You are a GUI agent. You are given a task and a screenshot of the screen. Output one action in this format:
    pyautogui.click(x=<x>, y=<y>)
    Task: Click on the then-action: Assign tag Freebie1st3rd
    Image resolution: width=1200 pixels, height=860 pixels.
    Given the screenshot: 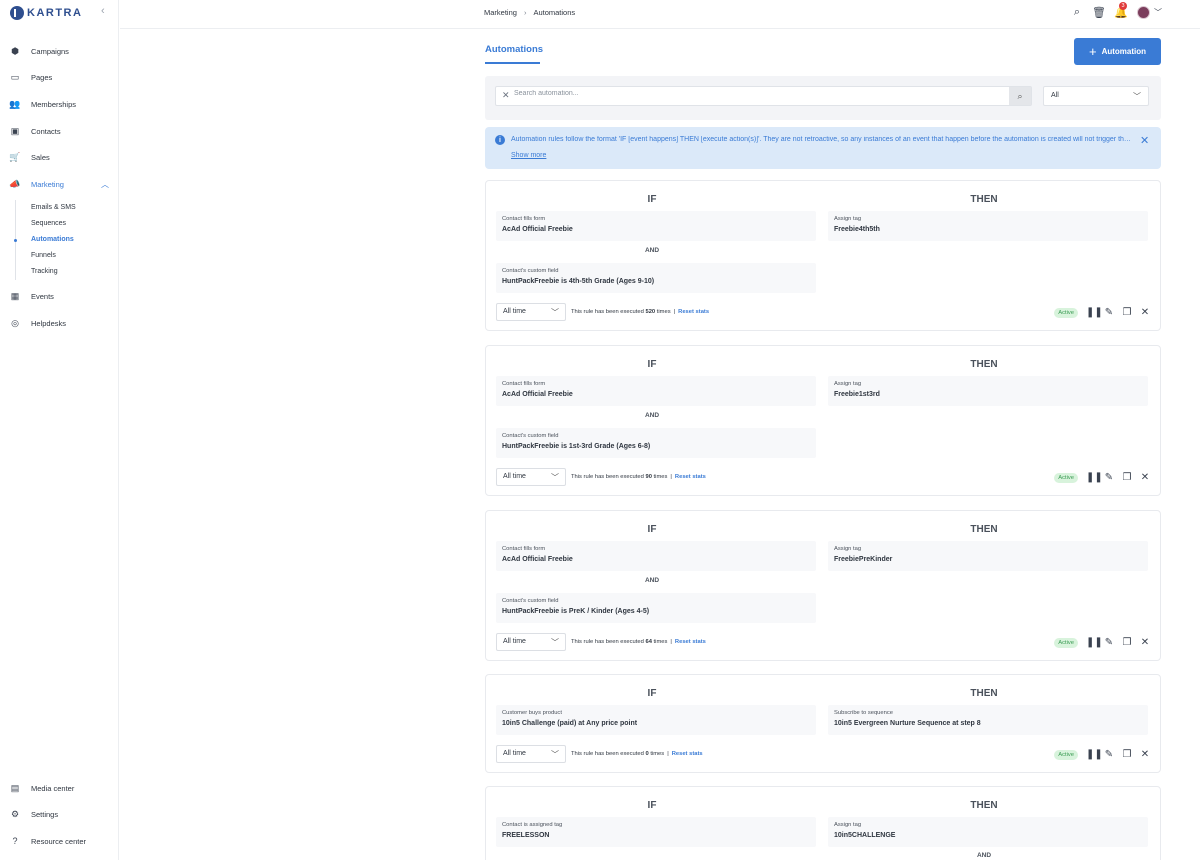 What is the action you would take?
    pyautogui.click(x=988, y=391)
    